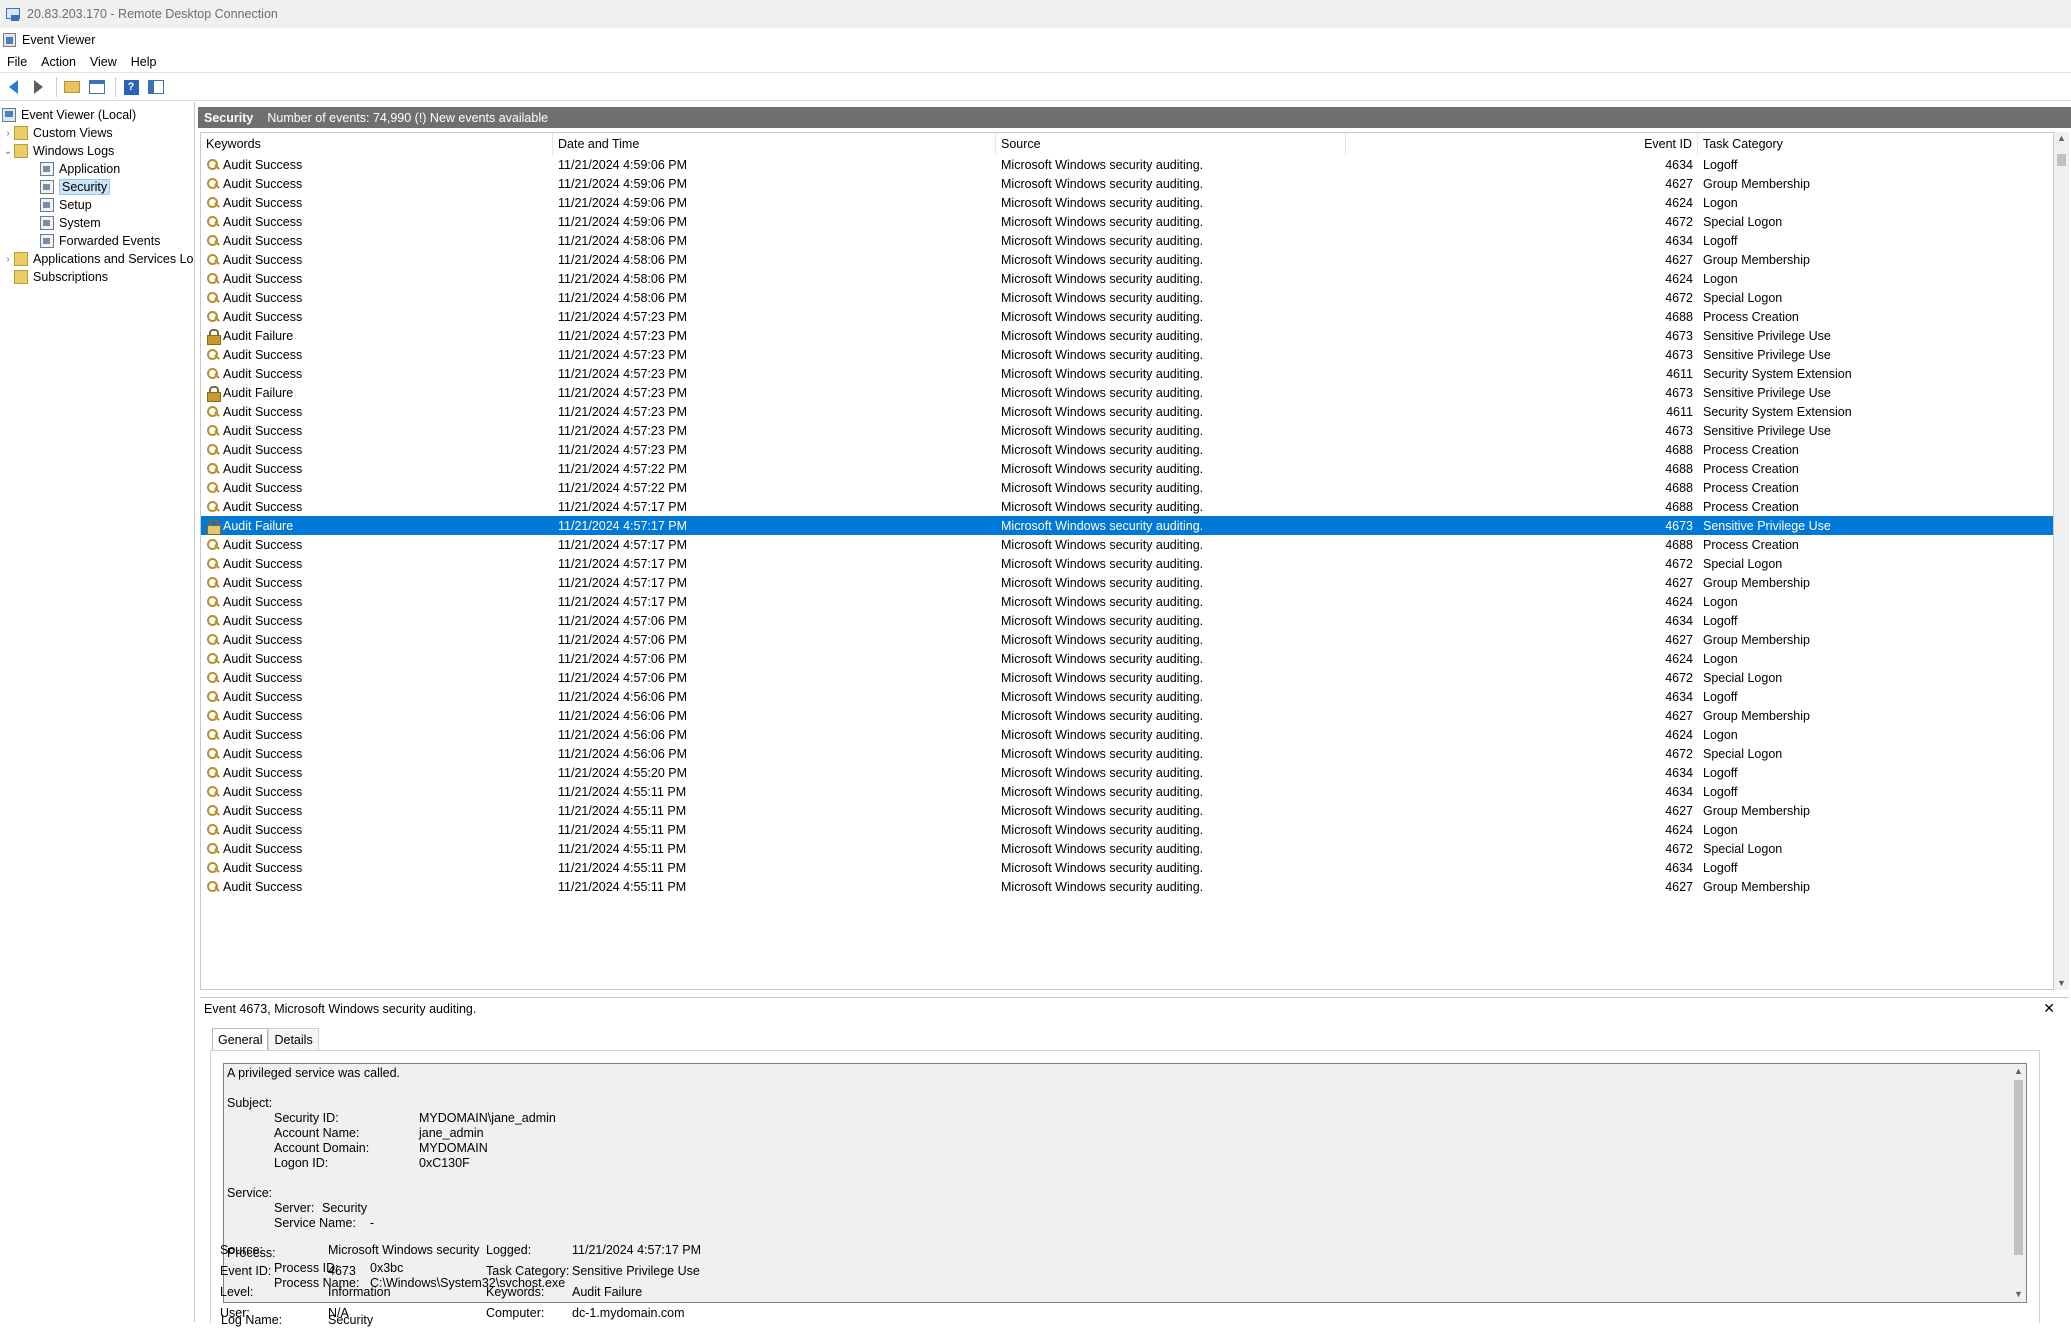 This screenshot has width=2071, height=1333. I want to click on level-value: Information, so click(359, 1292).